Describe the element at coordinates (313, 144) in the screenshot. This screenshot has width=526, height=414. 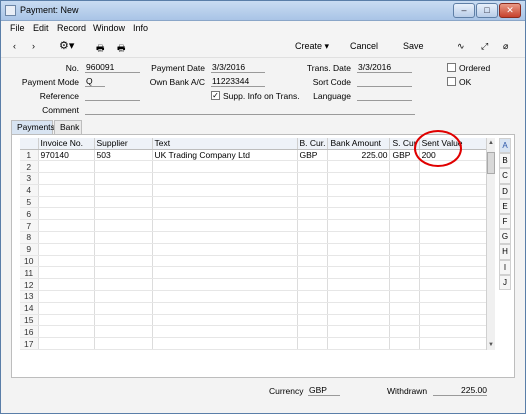
I see `column-header-bank-currency: B. Cur.` at that location.